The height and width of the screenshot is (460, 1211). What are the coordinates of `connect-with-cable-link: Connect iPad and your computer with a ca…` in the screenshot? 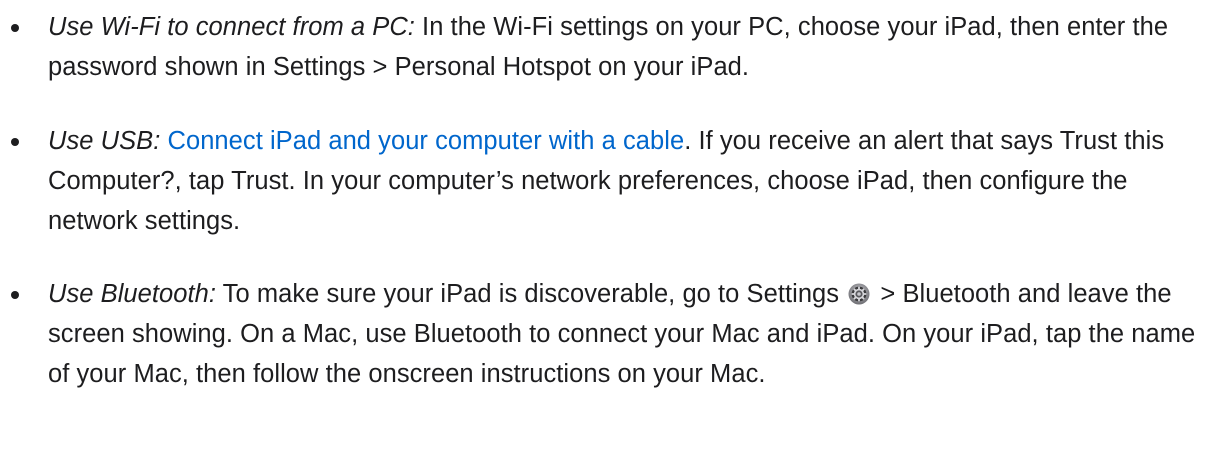 It's located at (426, 141).